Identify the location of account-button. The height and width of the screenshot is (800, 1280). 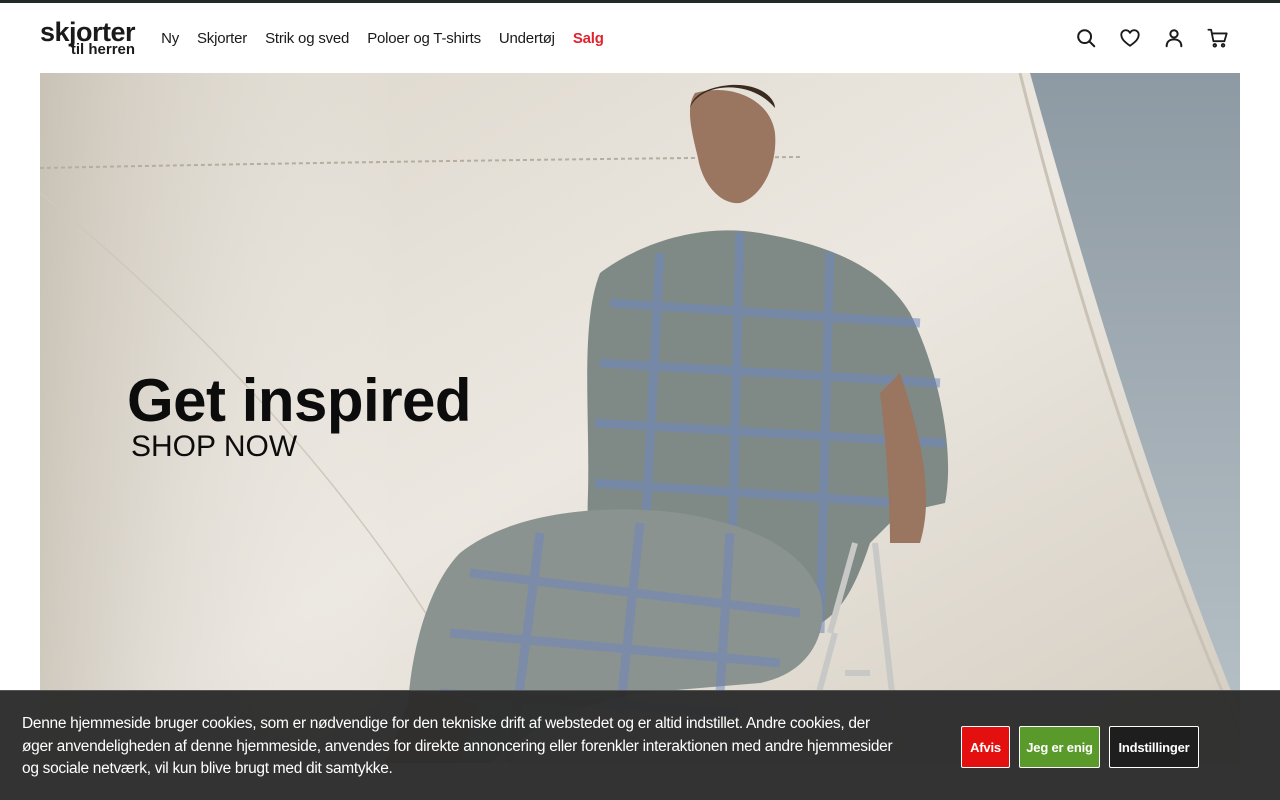
(1174, 38).